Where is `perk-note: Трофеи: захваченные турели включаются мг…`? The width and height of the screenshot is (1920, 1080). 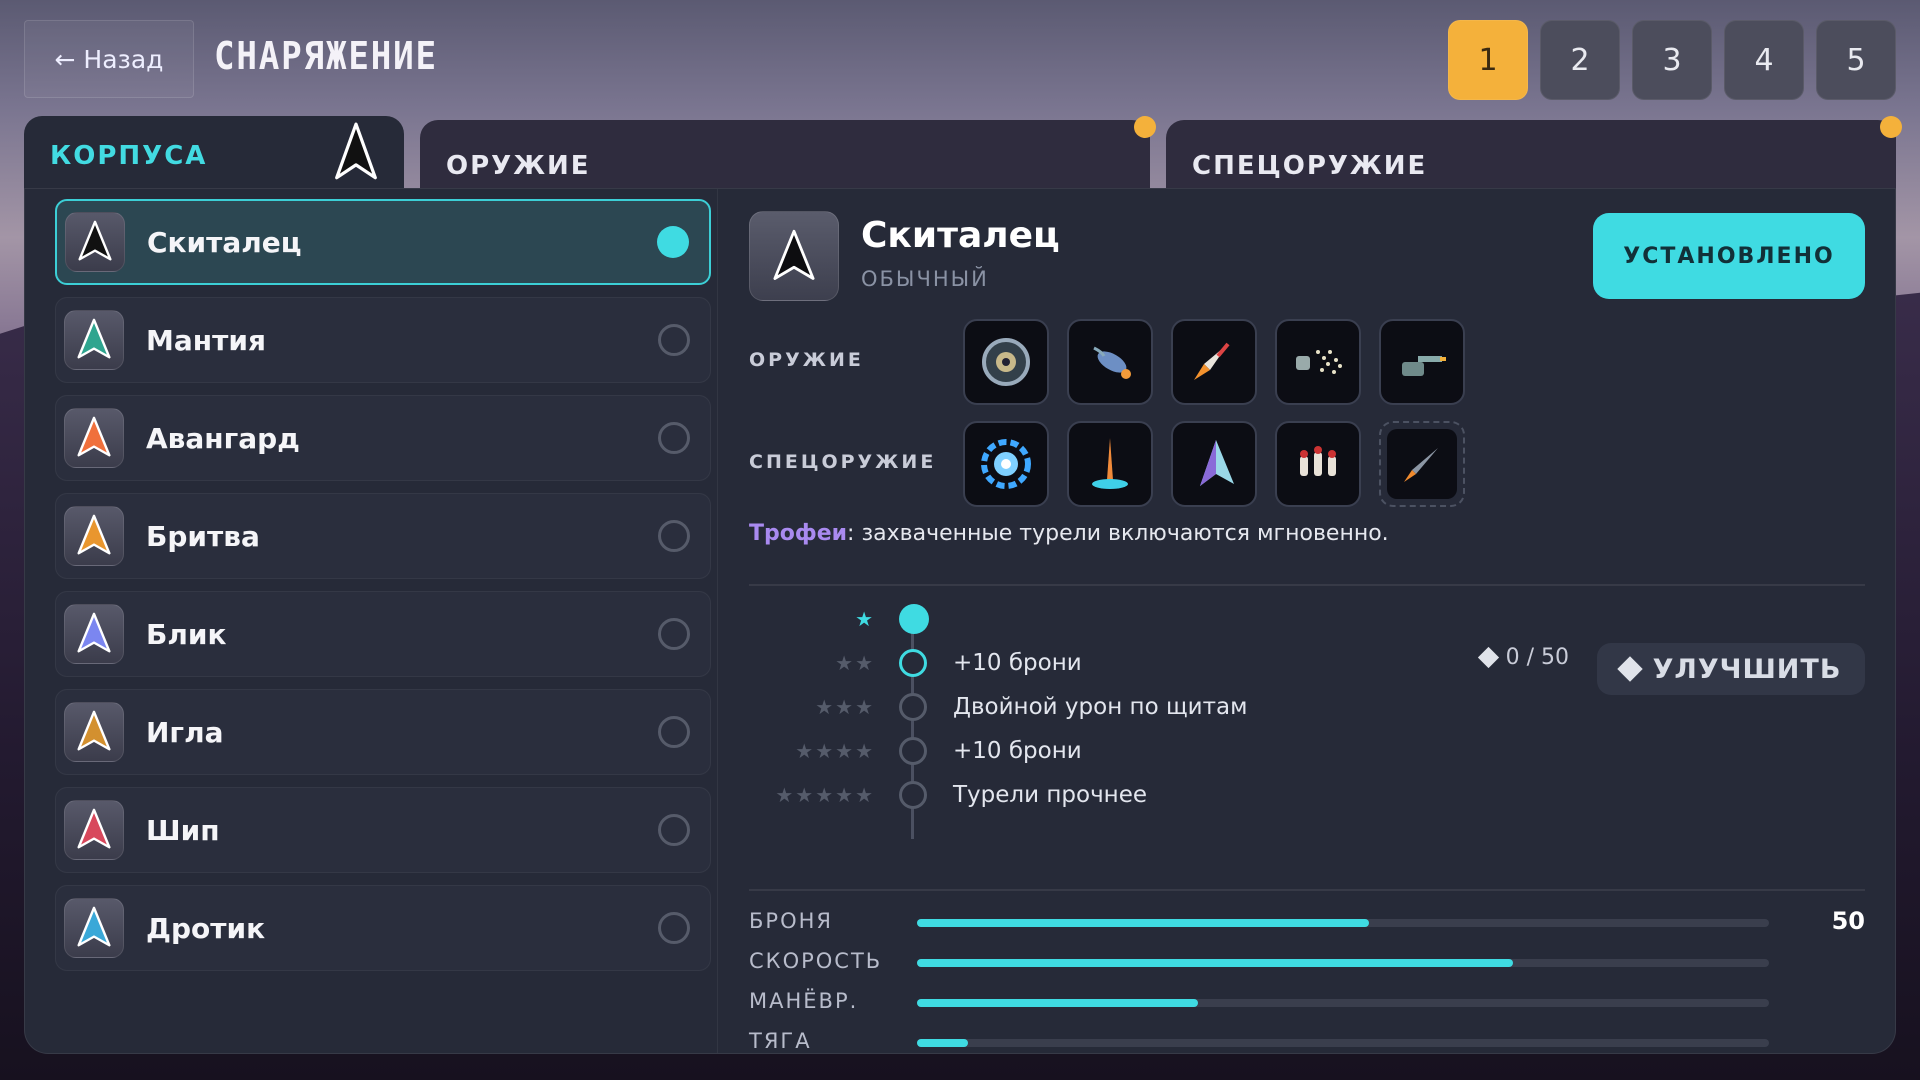 perk-note: Трофеи: захваченные турели включаются мг… is located at coordinates (1069, 533).